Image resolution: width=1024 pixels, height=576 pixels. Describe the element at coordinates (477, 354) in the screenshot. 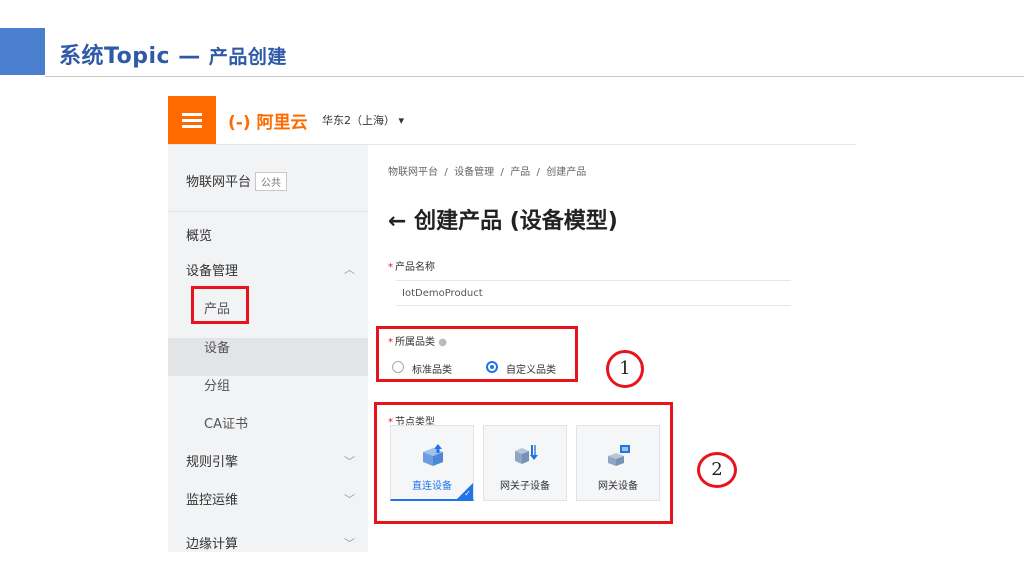

I see `highlight-box-category` at that location.